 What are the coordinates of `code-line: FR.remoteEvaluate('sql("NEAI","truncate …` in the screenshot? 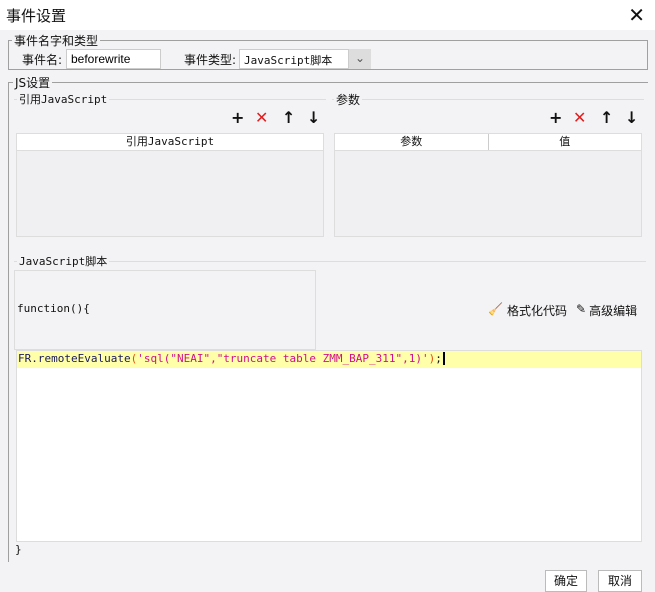 It's located at (329, 359).